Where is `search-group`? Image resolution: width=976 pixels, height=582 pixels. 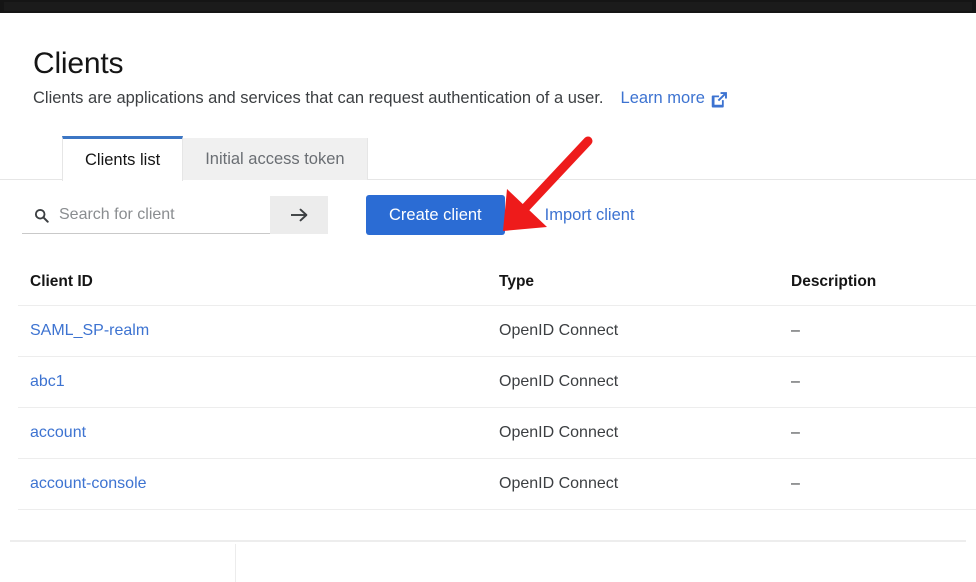 search-group is located at coordinates (175, 215).